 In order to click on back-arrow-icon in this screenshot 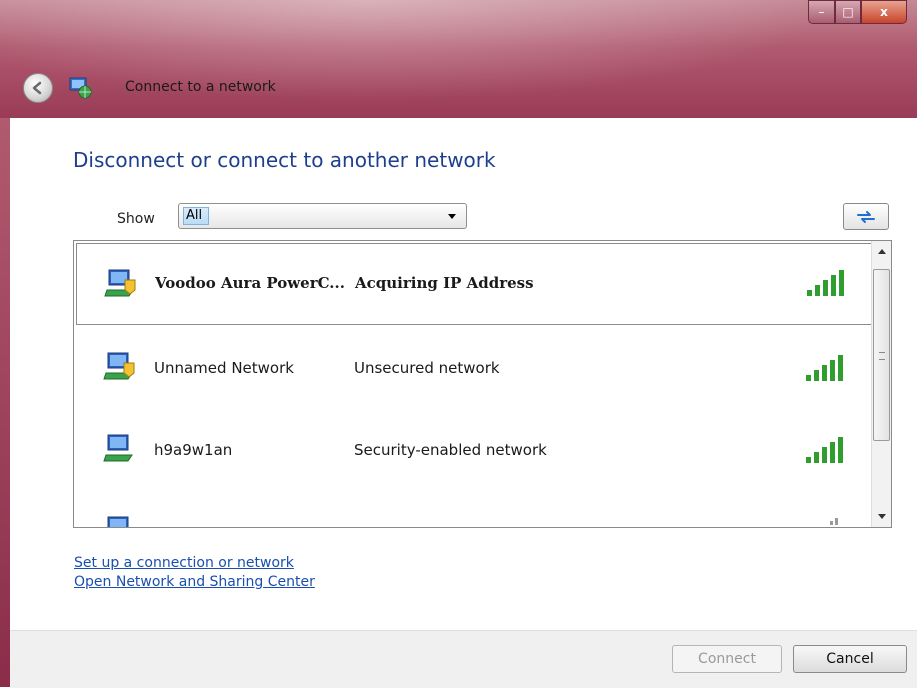, I will do `click(37, 88)`.